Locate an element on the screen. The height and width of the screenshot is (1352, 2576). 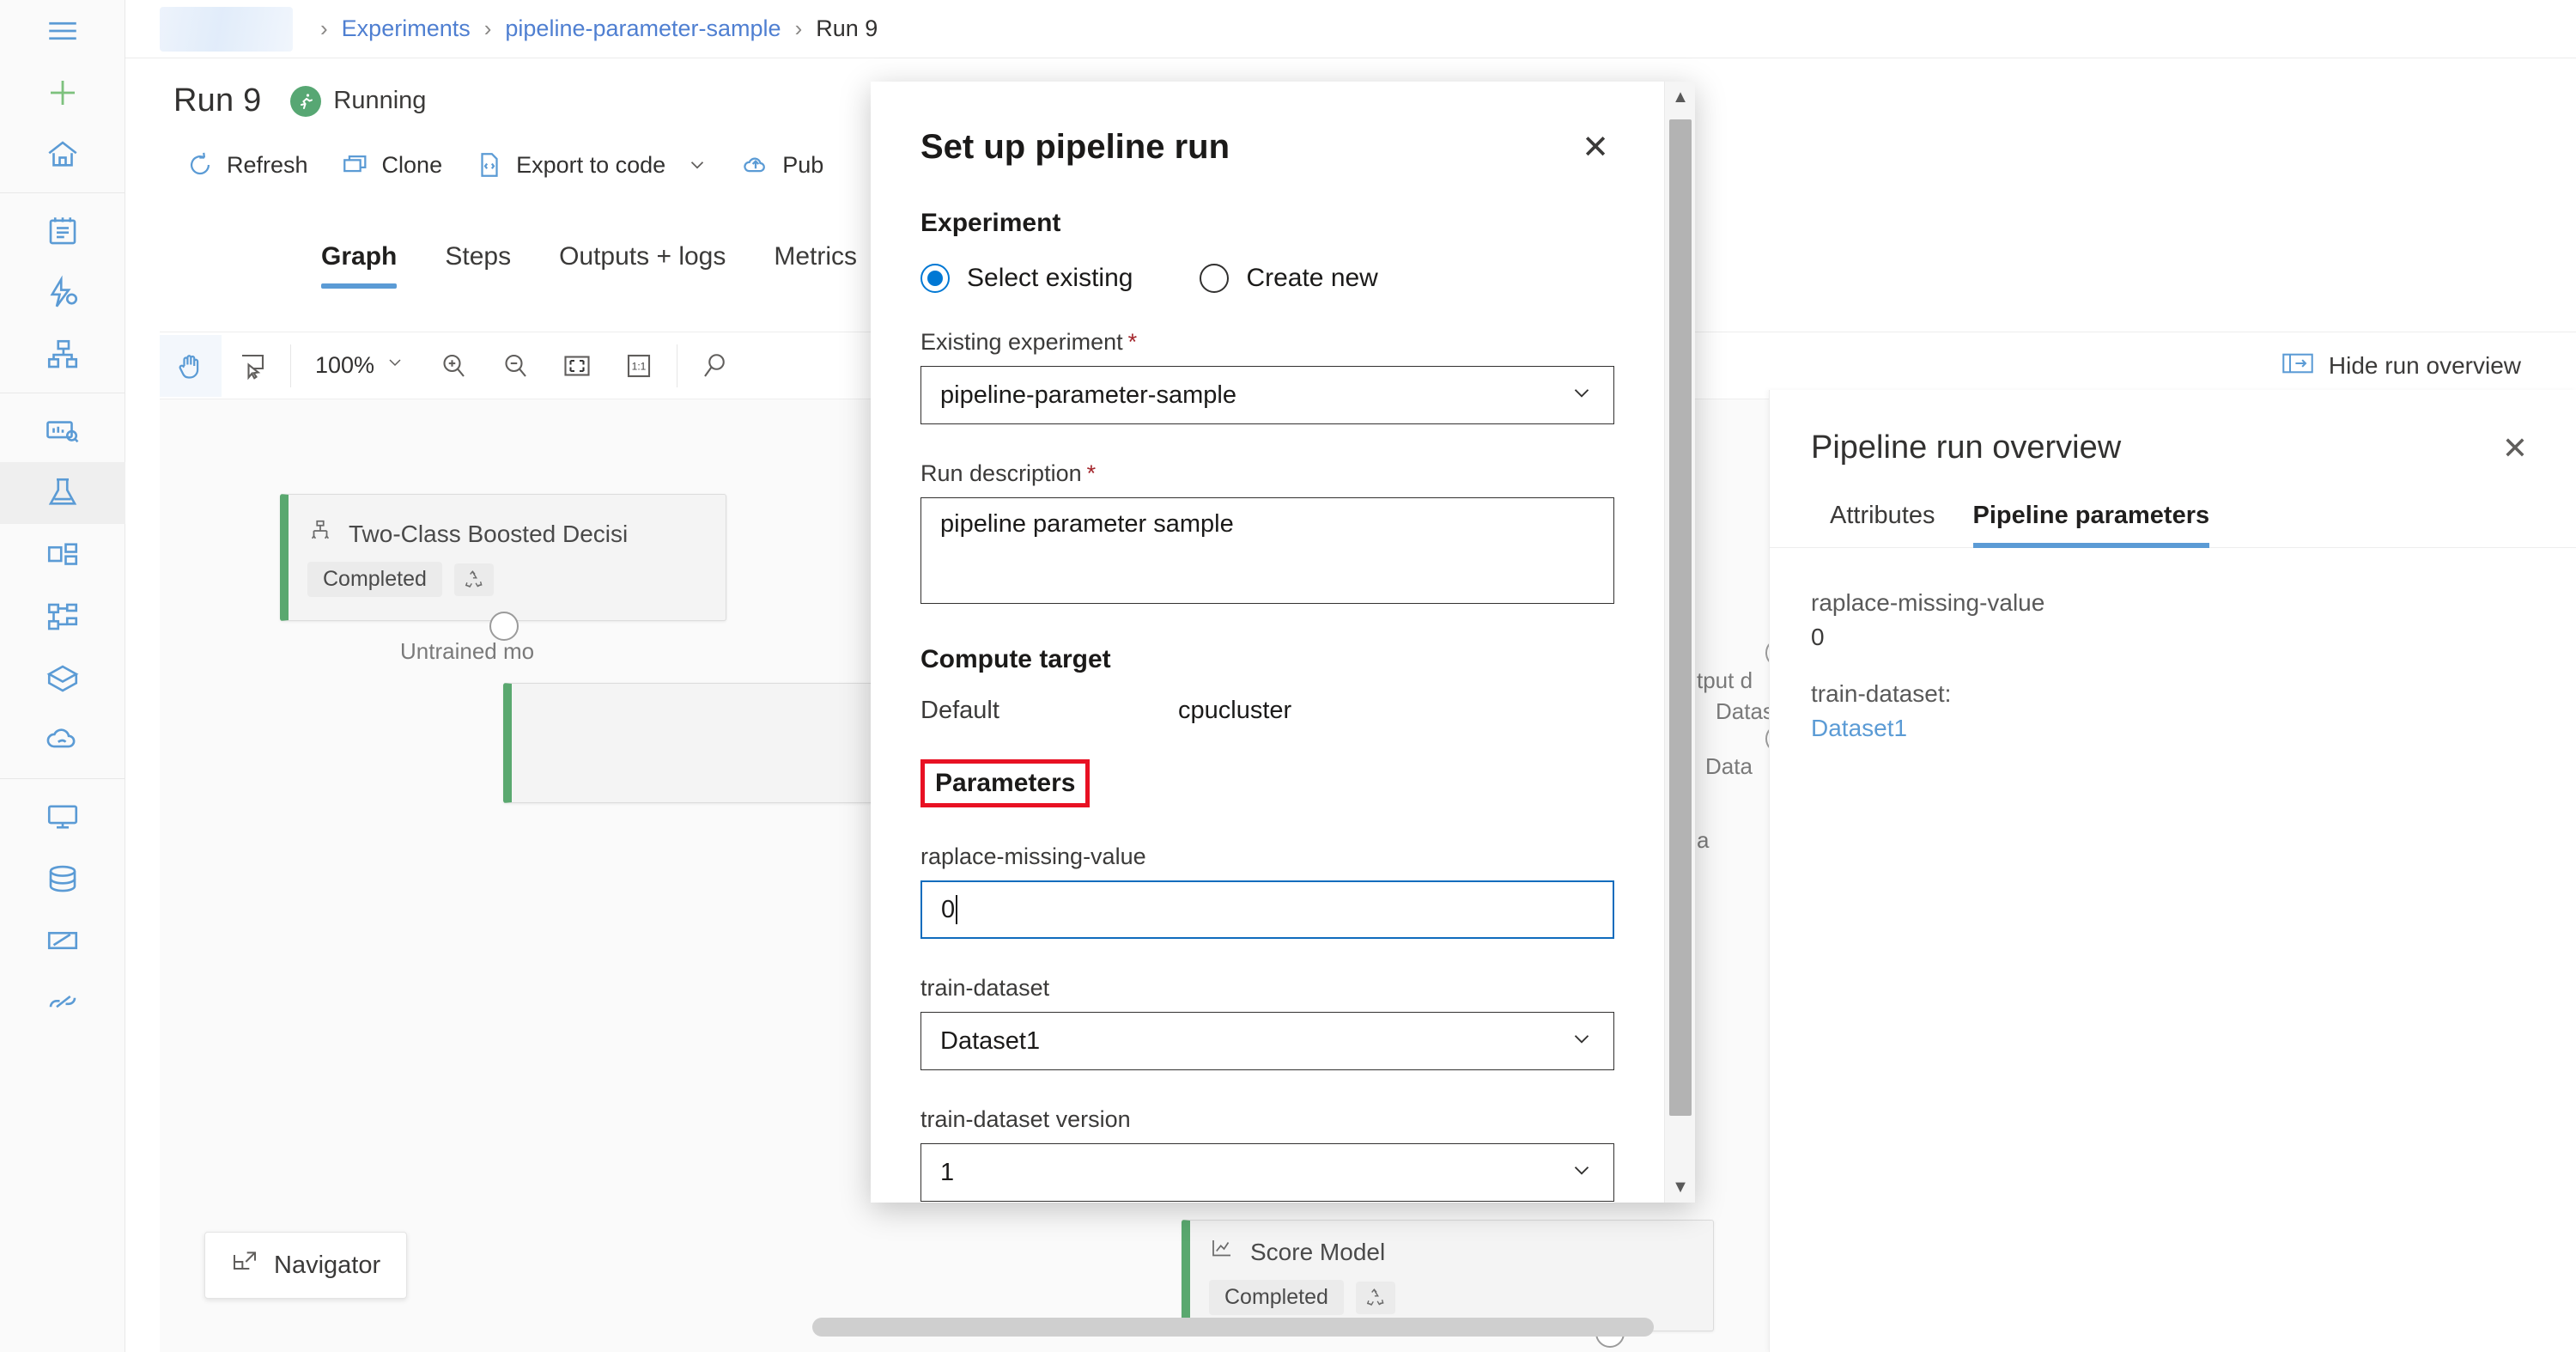
existing-experiment-label-text: Existing experiment is located at coordinates (1021, 342).